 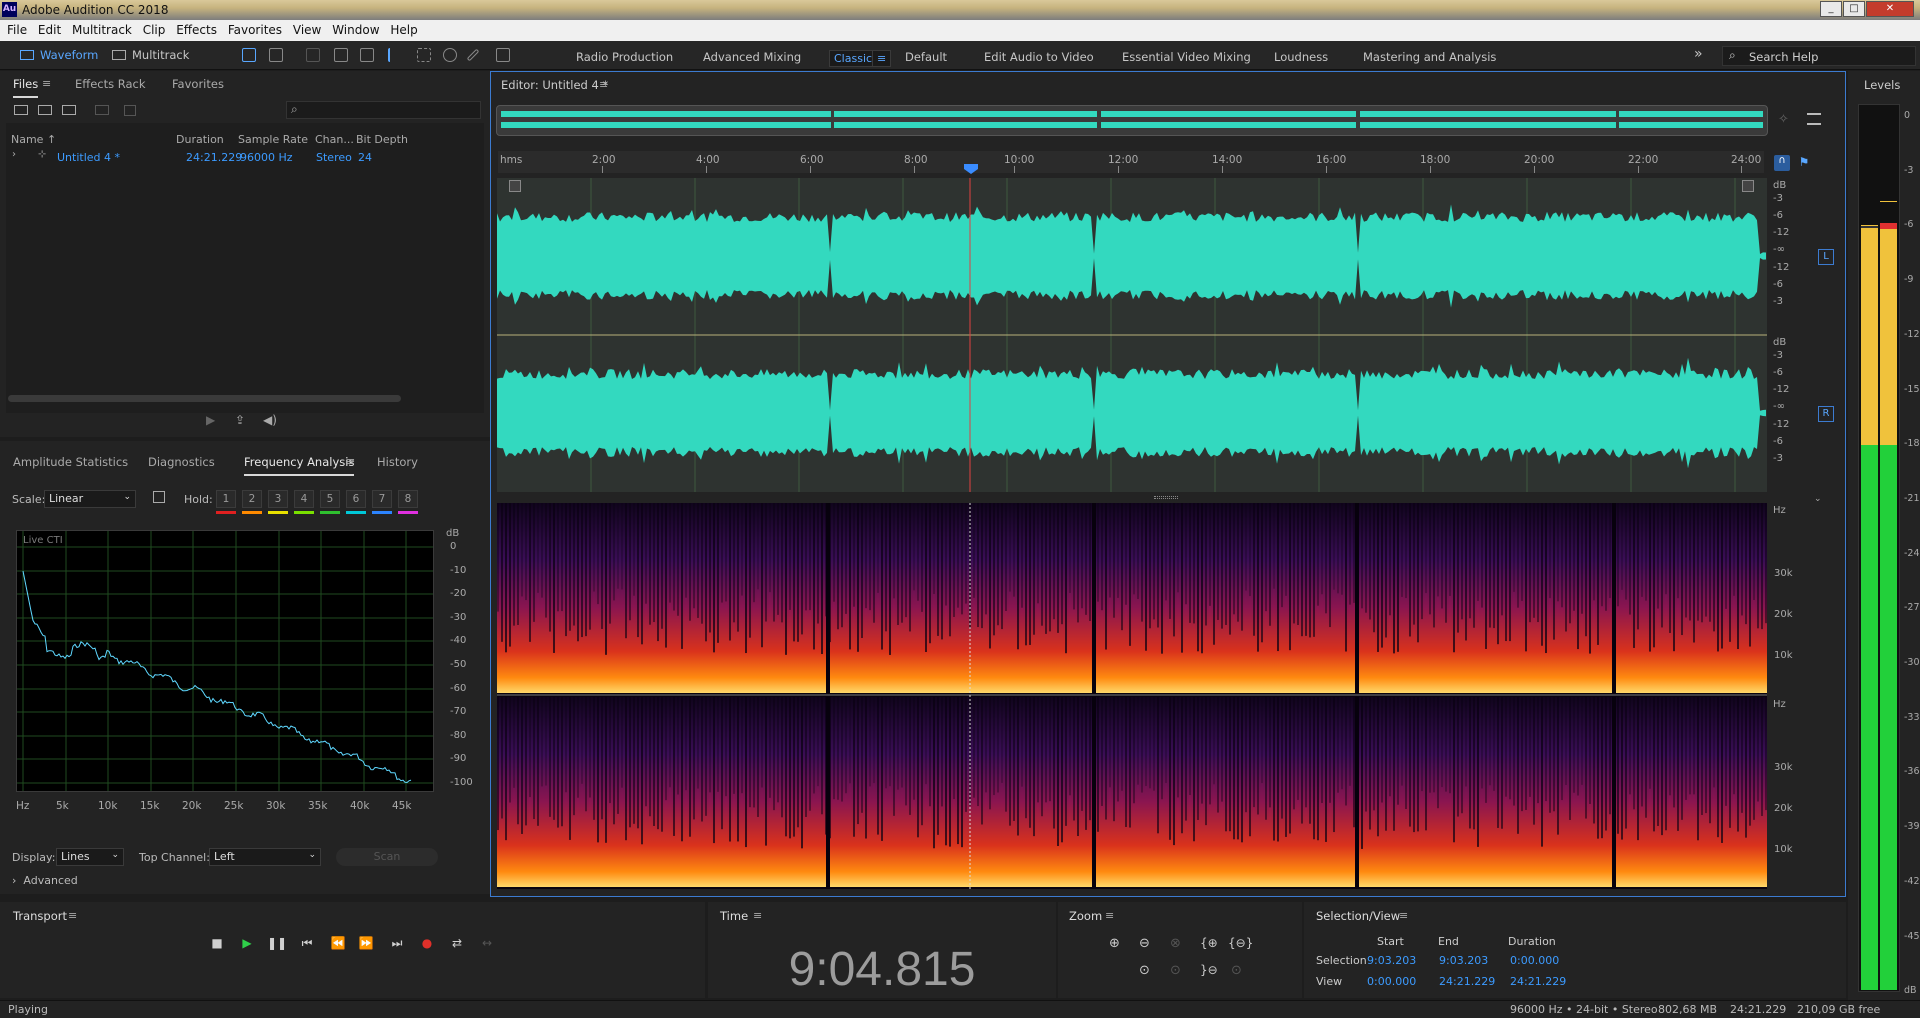 What do you see at coordinates (151, 28) in the screenshot?
I see `menu-clip: Clip` at bounding box center [151, 28].